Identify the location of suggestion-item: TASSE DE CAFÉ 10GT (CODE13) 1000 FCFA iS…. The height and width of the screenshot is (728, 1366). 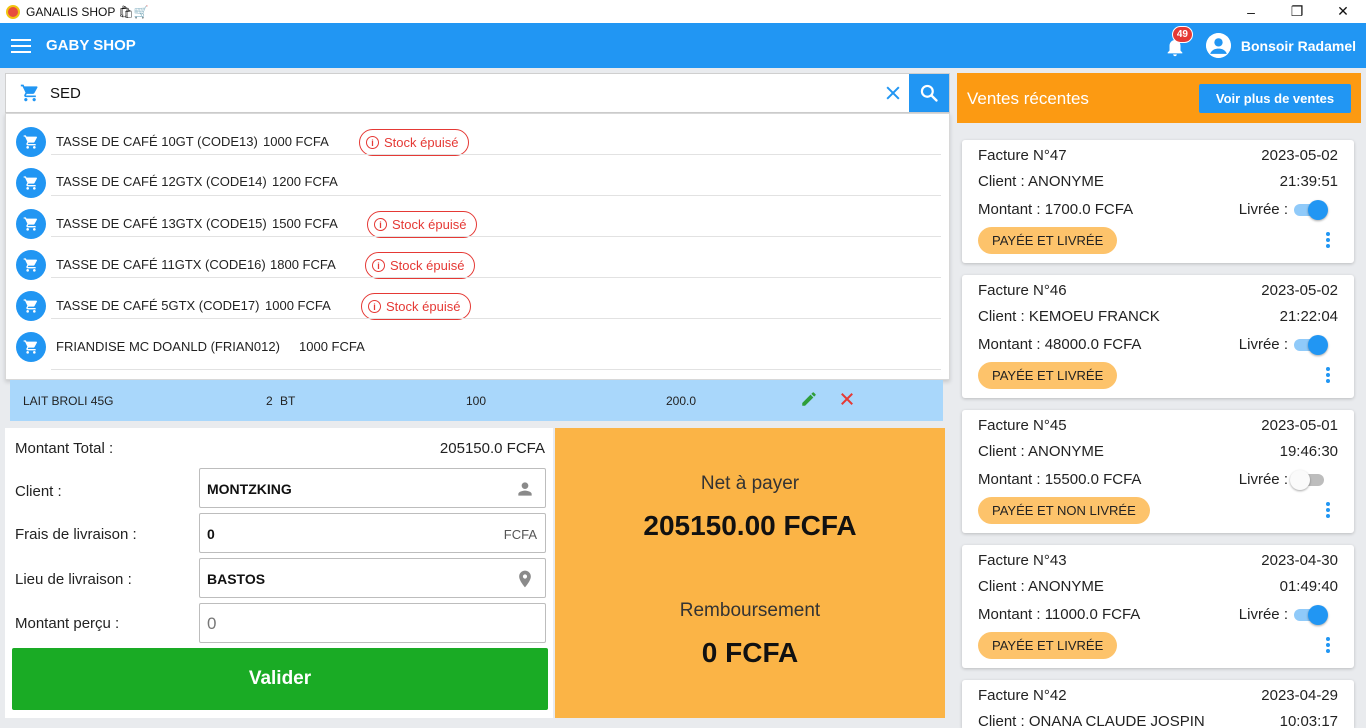
(478, 135).